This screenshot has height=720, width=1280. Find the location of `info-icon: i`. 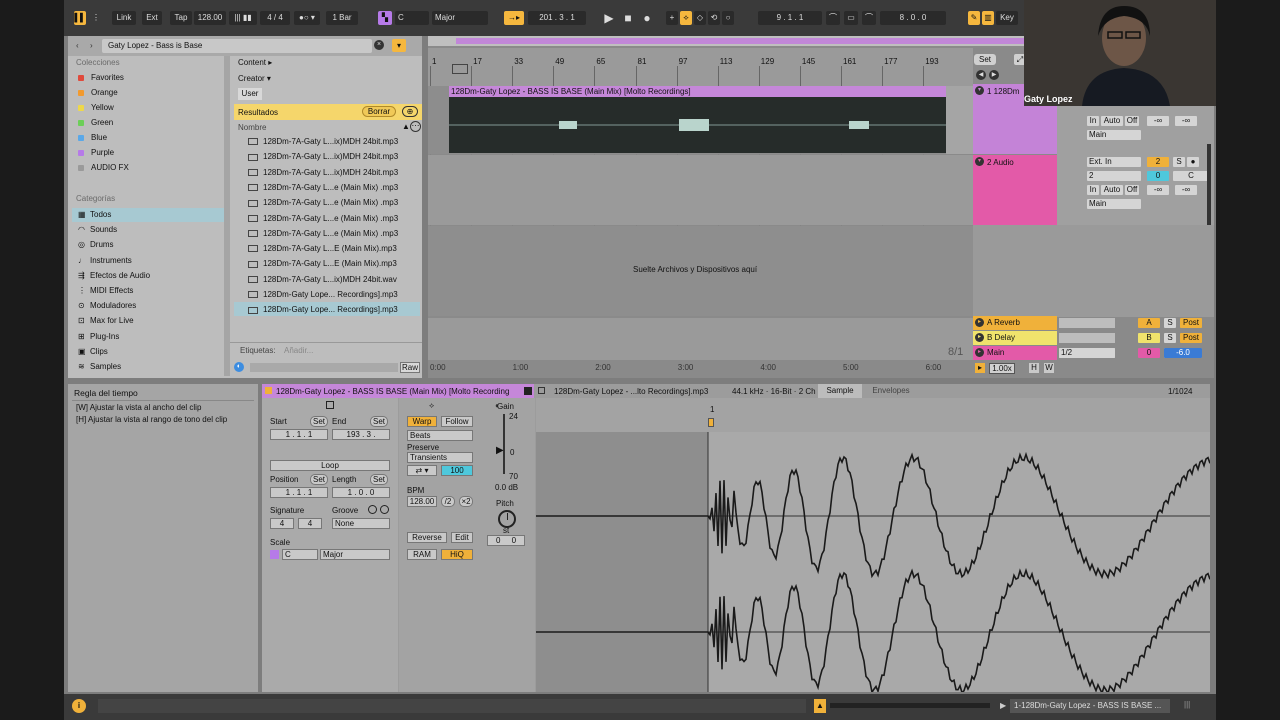

info-icon: i is located at coordinates (79, 706).